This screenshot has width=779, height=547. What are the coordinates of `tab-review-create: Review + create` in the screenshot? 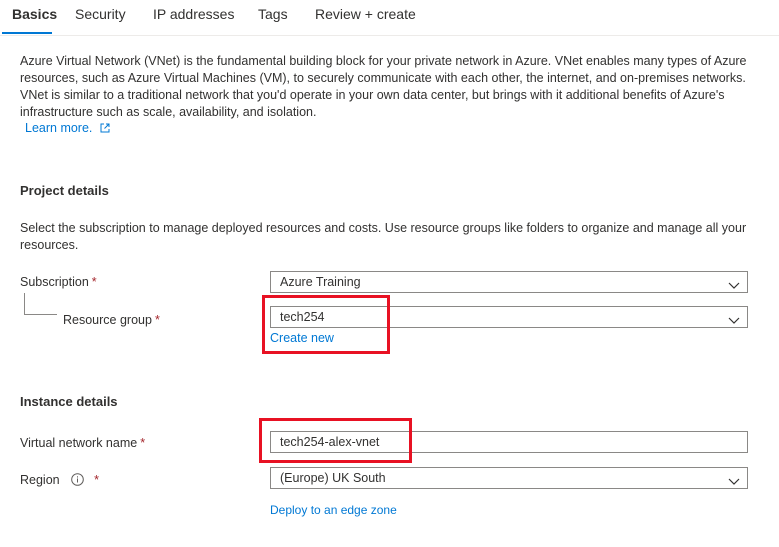 It's located at (365, 14).